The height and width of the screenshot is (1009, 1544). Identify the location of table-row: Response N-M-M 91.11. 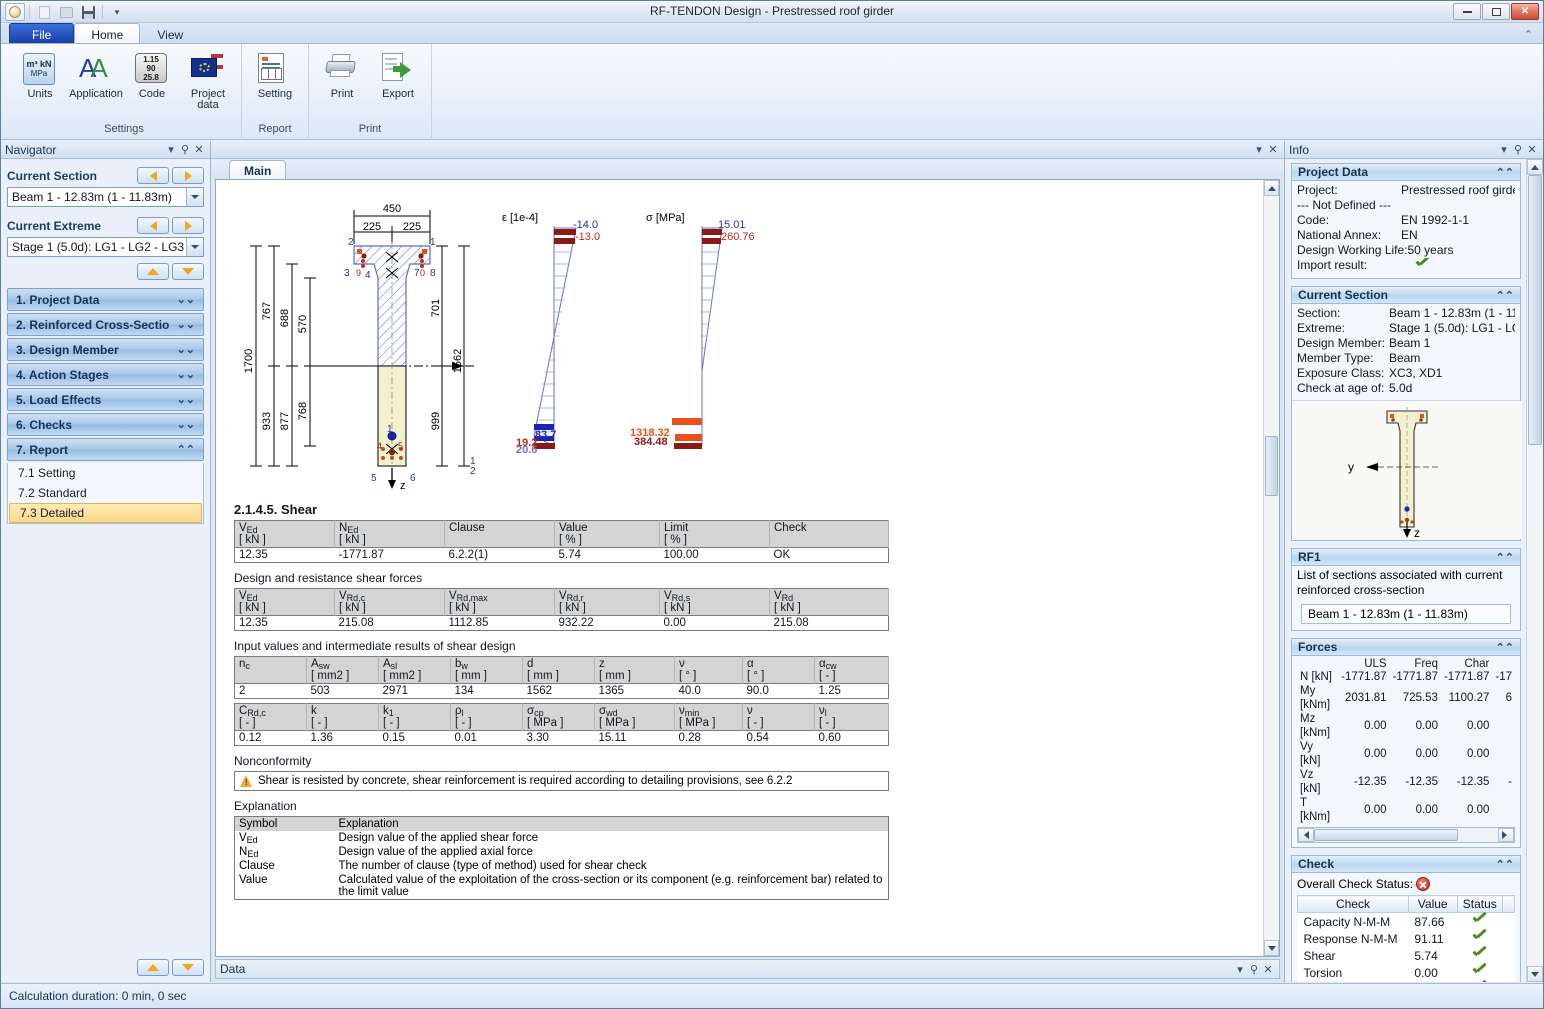
(1406, 938).